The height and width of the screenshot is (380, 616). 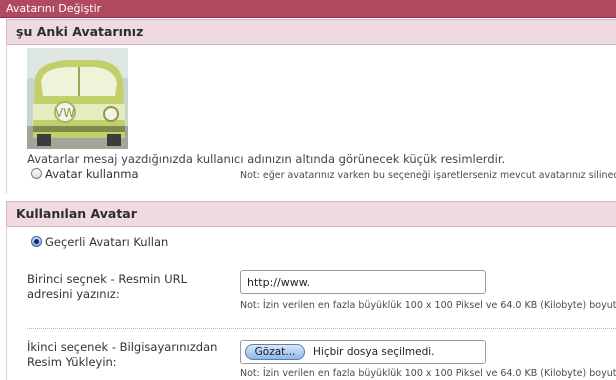 I want to click on current-avatar-heading: şu Anki Avatarınız, so click(x=80, y=31).